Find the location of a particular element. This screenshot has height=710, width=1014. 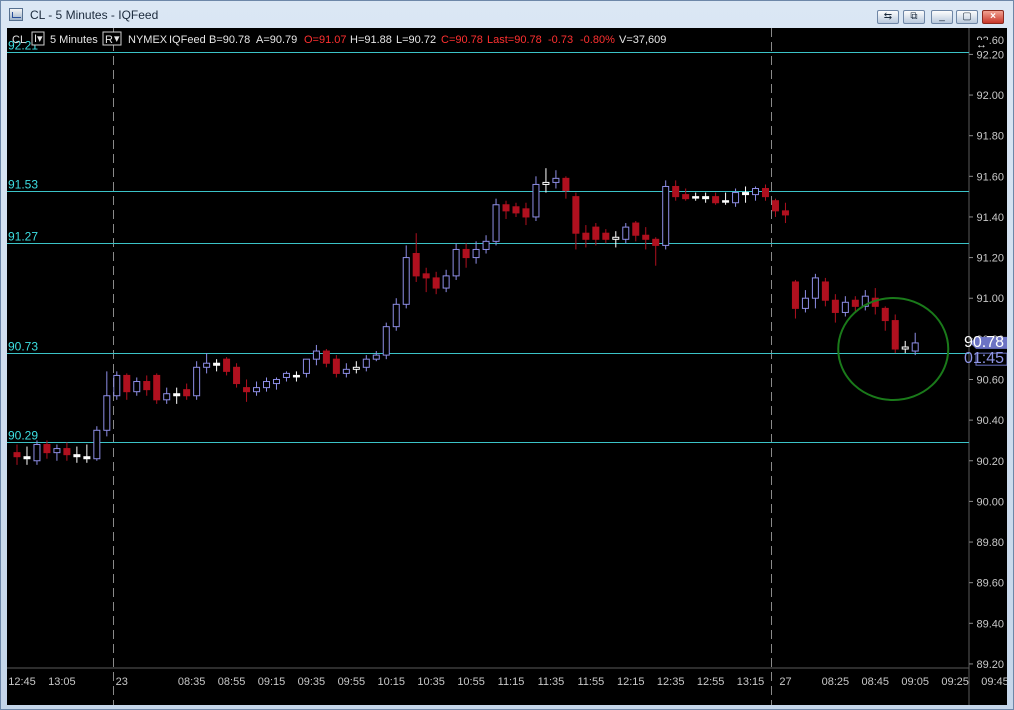

menu-arrow-icon: I▾ is located at coordinates (38, 39).